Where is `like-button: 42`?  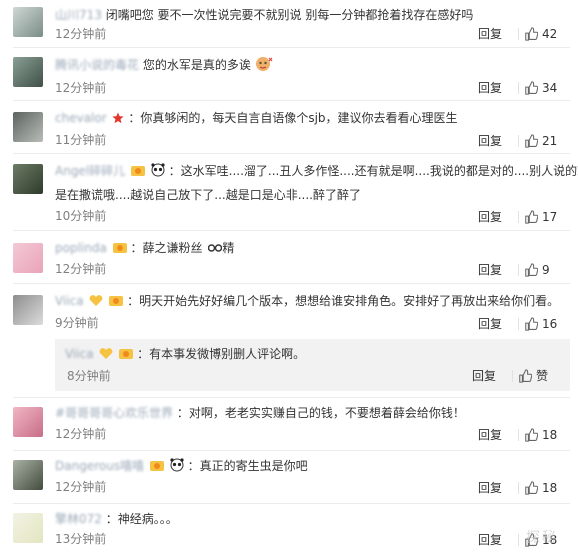
like-button: 42 is located at coordinates (547, 34).